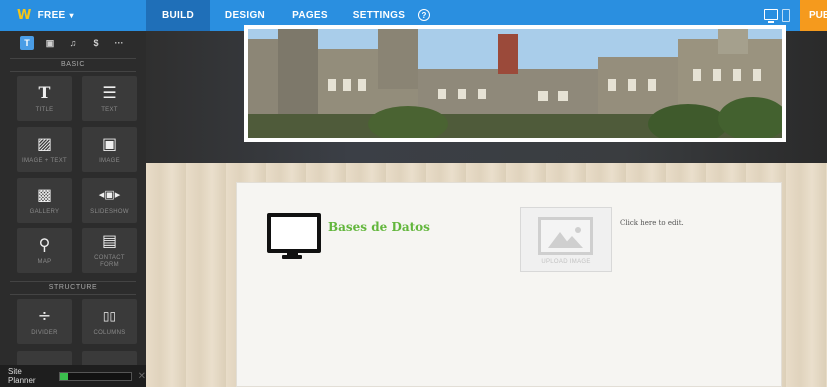 The width and height of the screenshot is (827, 387). What do you see at coordinates (109, 194) in the screenshot?
I see `slideshow-icon: ◂▣▸` at bounding box center [109, 194].